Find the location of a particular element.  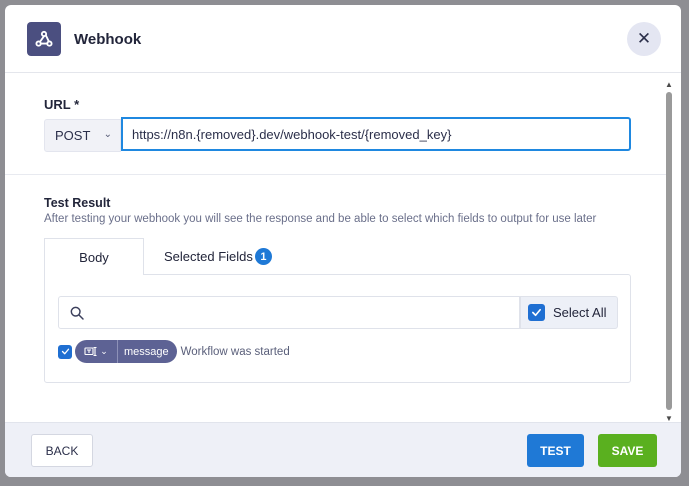

tab-body-label: Body is located at coordinates (94, 257).